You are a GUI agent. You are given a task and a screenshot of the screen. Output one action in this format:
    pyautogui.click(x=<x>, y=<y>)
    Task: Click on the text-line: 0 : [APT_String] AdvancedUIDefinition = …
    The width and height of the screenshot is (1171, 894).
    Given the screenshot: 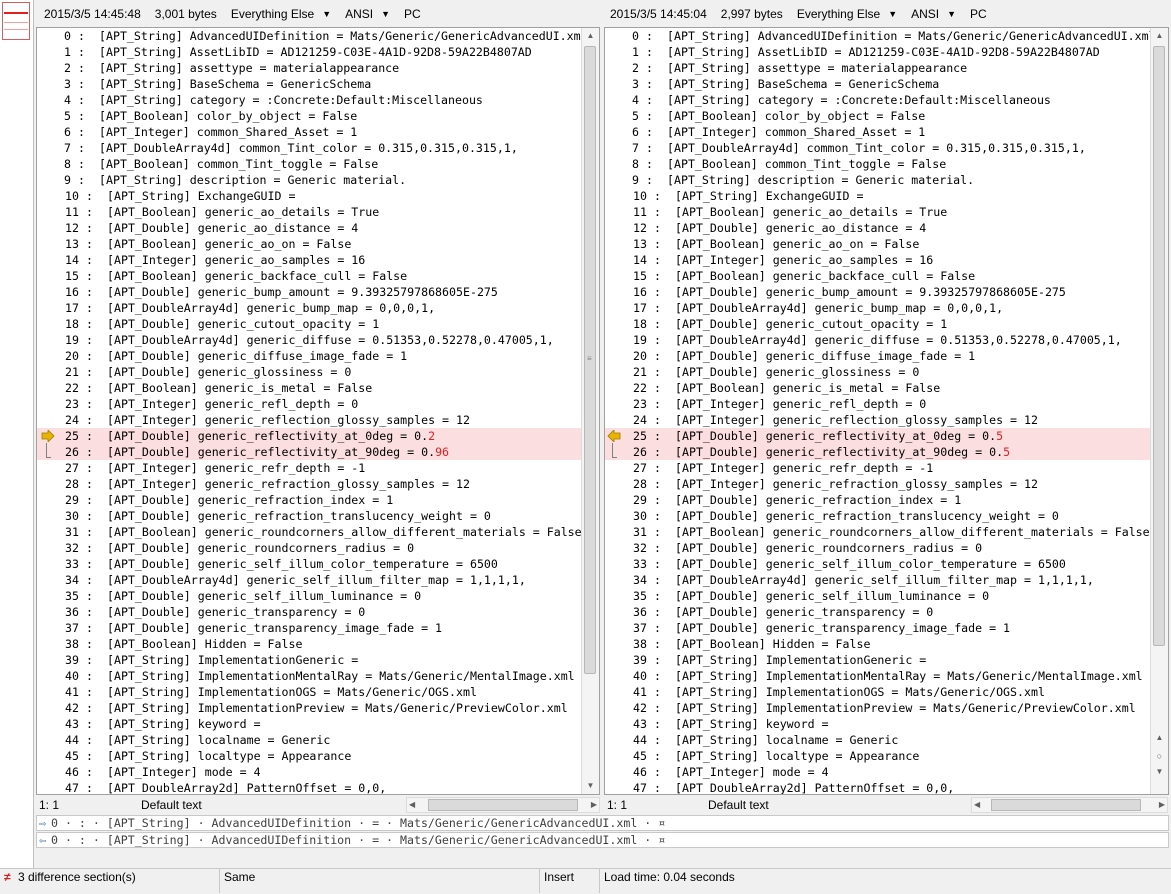 What is the action you would take?
    pyautogui.click(x=309, y=36)
    